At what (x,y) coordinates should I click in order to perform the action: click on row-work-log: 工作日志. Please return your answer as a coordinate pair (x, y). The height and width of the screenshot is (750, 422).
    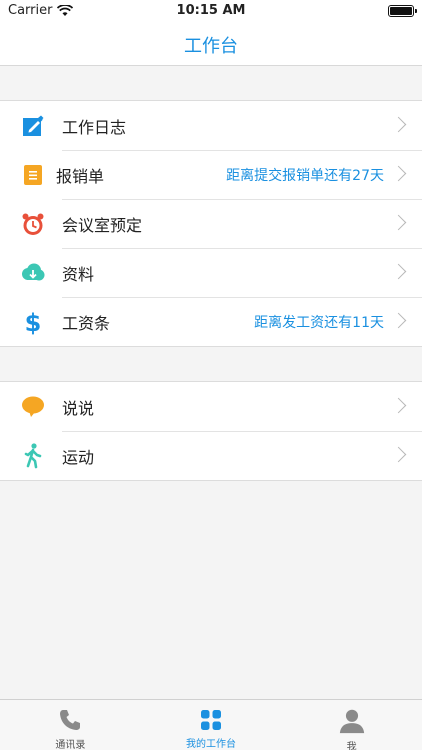
    Looking at the image, I should click on (211, 125).